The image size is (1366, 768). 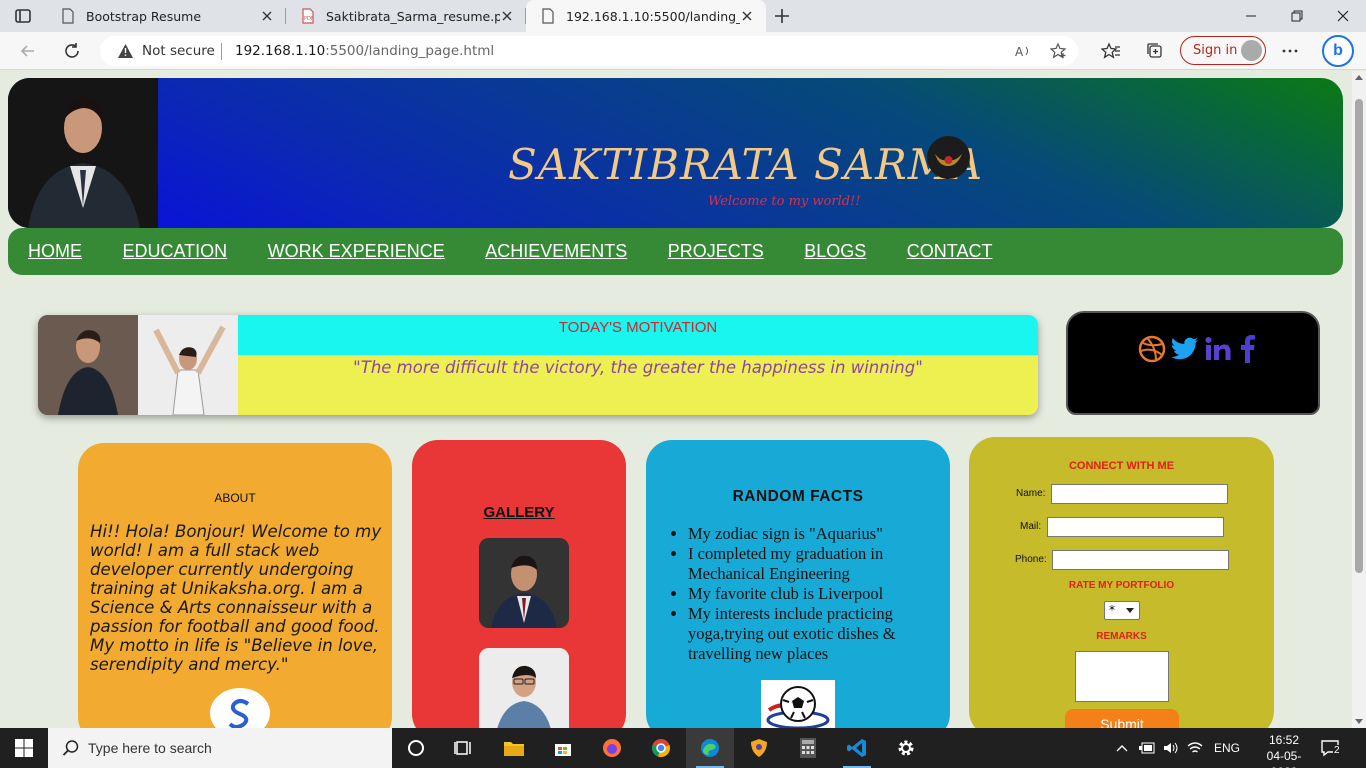 What do you see at coordinates (1059, 51) in the screenshot?
I see `add-favorite-icon` at bounding box center [1059, 51].